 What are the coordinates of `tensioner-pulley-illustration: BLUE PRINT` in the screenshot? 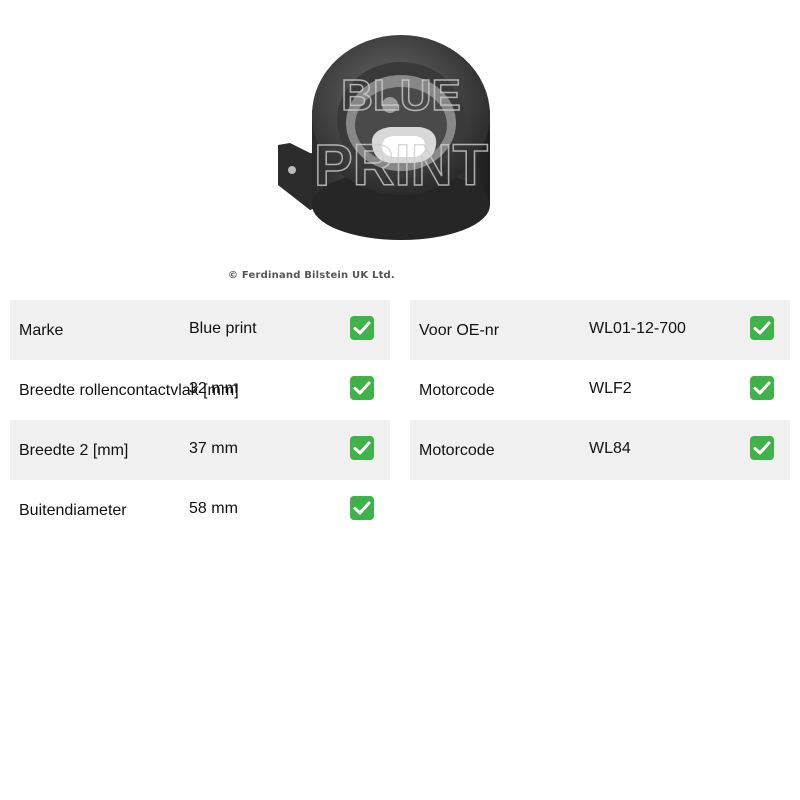 It's located at (384, 137).